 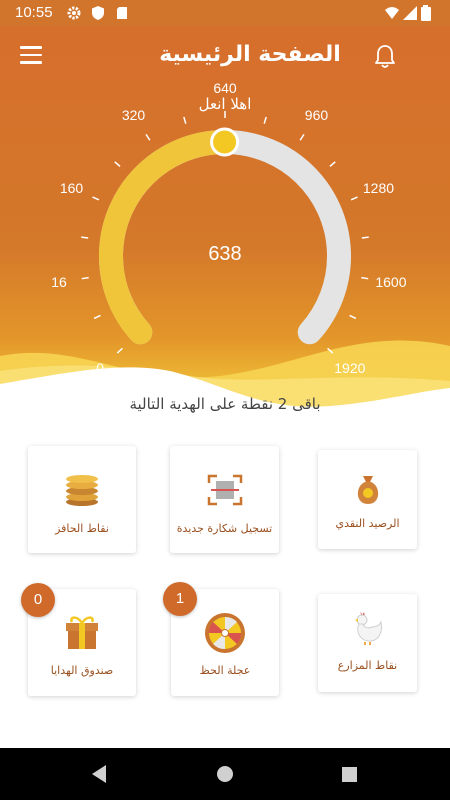 I want to click on gauge-tick-label: 16, so click(x=59, y=282).